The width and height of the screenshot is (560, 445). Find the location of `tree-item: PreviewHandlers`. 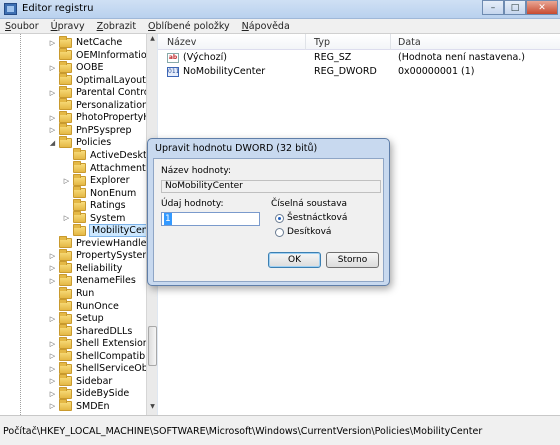

tree-item: PreviewHandlers is located at coordinates (102, 243).